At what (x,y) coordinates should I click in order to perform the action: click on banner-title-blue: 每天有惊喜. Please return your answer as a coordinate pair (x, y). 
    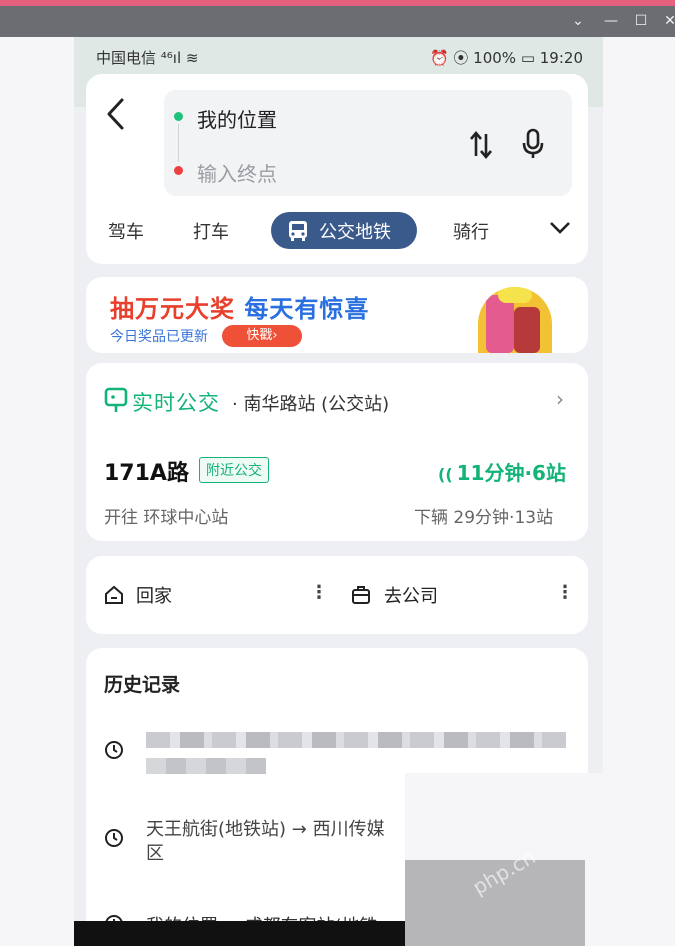
    Looking at the image, I should click on (307, 309).